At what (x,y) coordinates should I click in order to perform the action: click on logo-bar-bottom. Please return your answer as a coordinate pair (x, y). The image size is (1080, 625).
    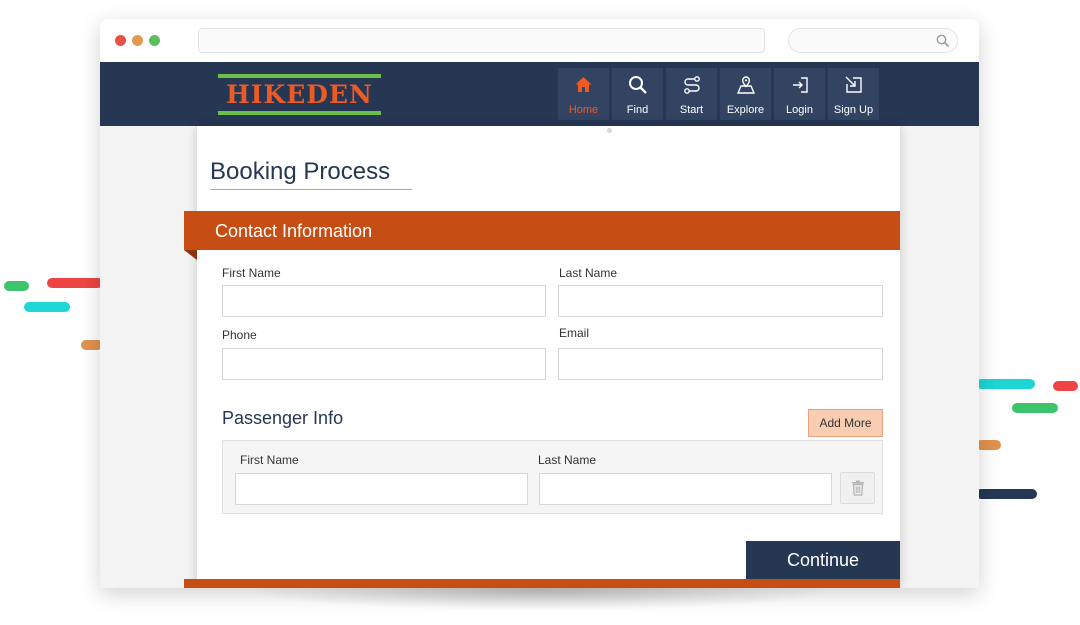
    Looking at the image, I should click on (299, 113).